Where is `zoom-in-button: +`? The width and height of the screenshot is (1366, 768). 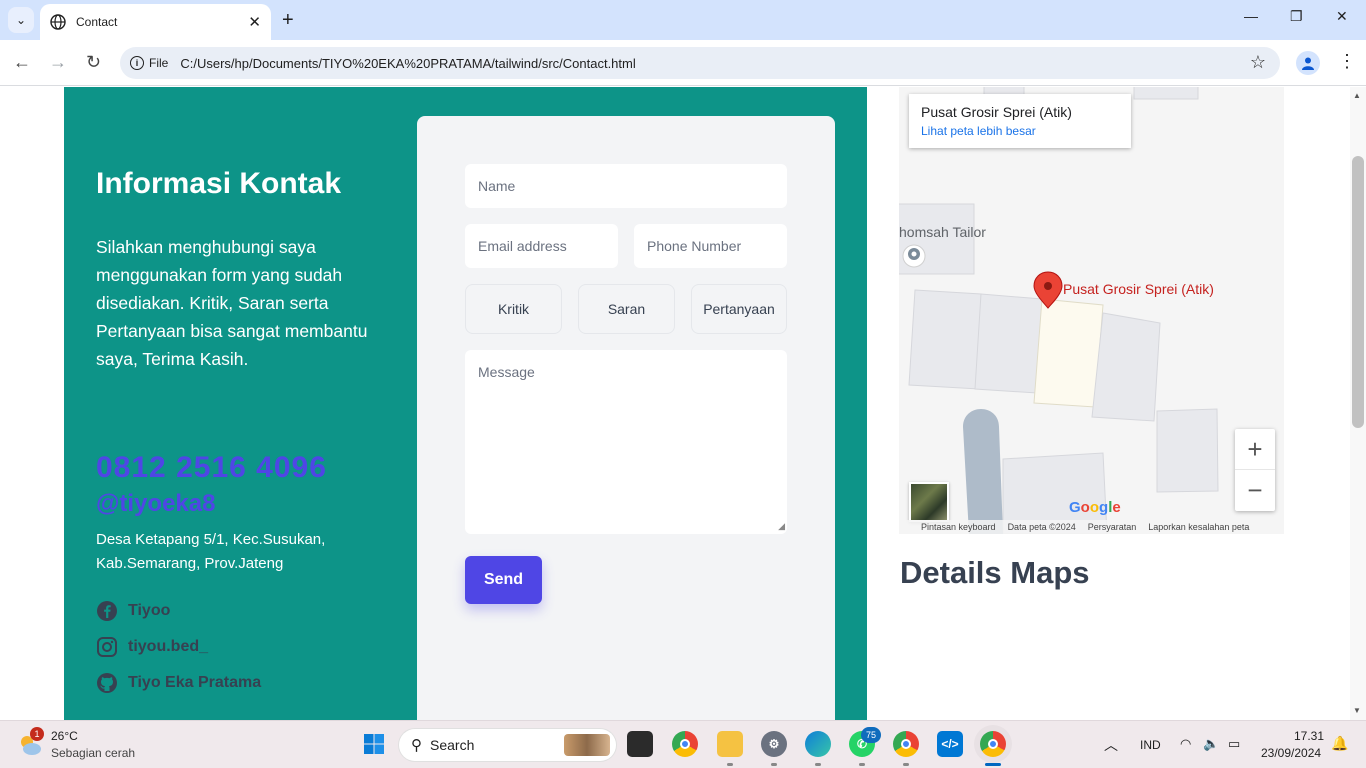 zoom-in-button: + is located at coordinates (1255, 449).